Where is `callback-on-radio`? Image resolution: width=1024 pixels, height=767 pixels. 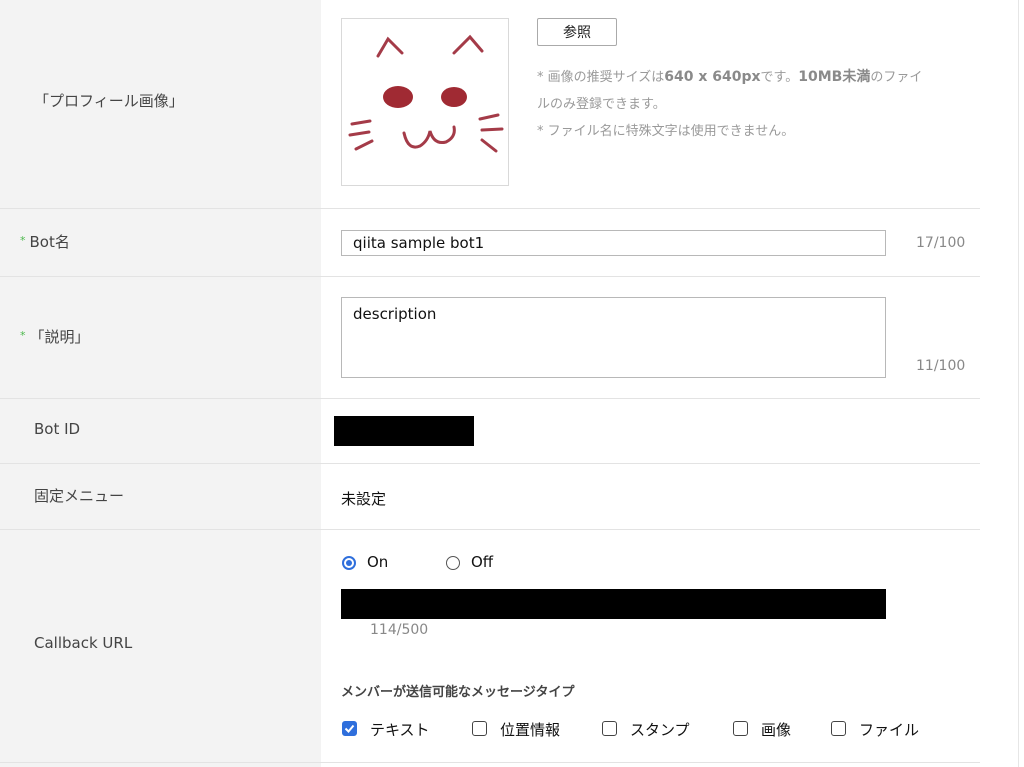
callback-on-radio is located at coordinates (349, 563).